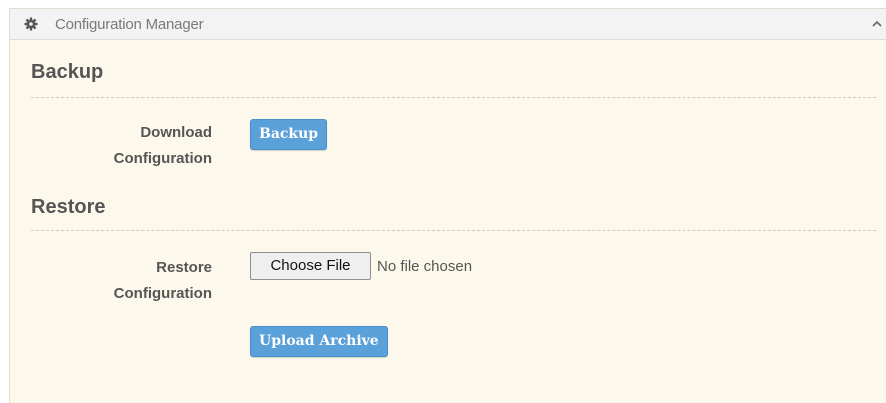 The width and height of the screenshot is (886, 403). What do you see at coordinates (448, 24) in the screenshot?
I see `panel-header: Configuration Manager` at bounding box center [448, 24].